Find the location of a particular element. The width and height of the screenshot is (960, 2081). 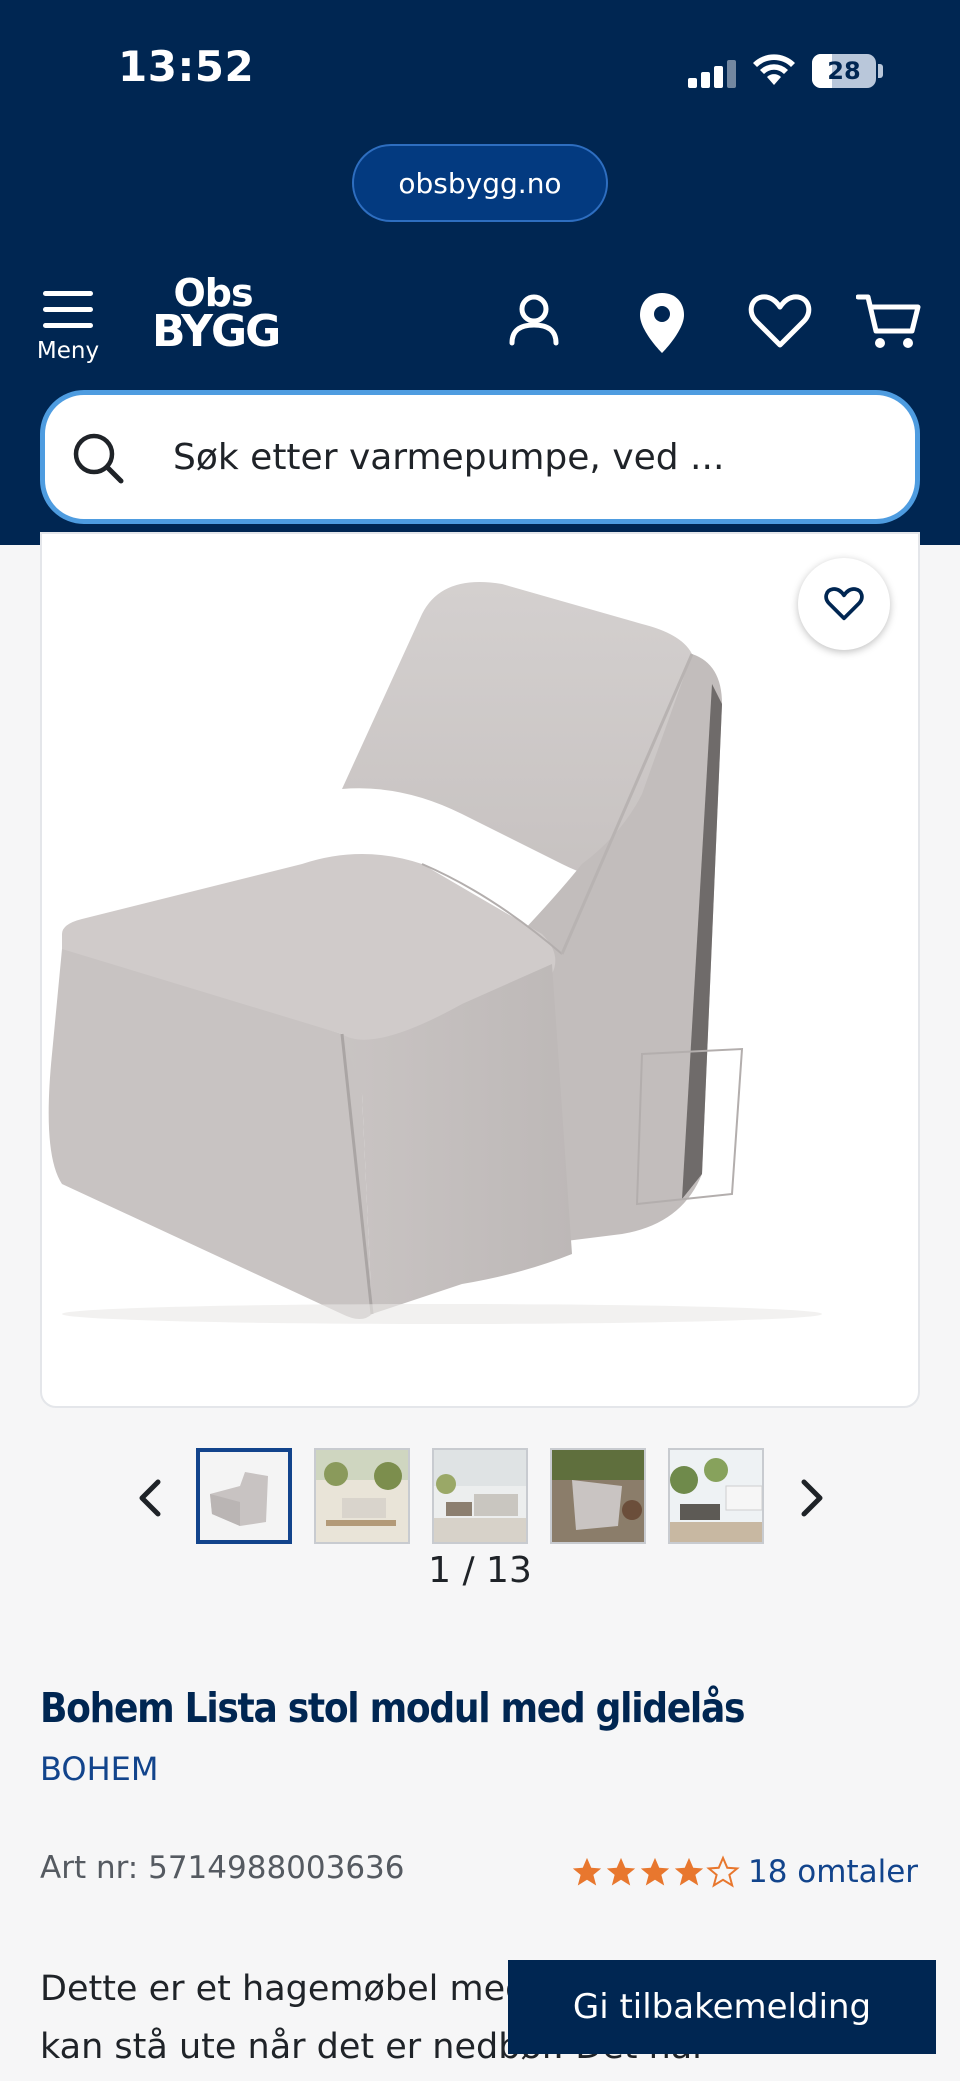

image-gallery is located at coordinates (480, 1498).